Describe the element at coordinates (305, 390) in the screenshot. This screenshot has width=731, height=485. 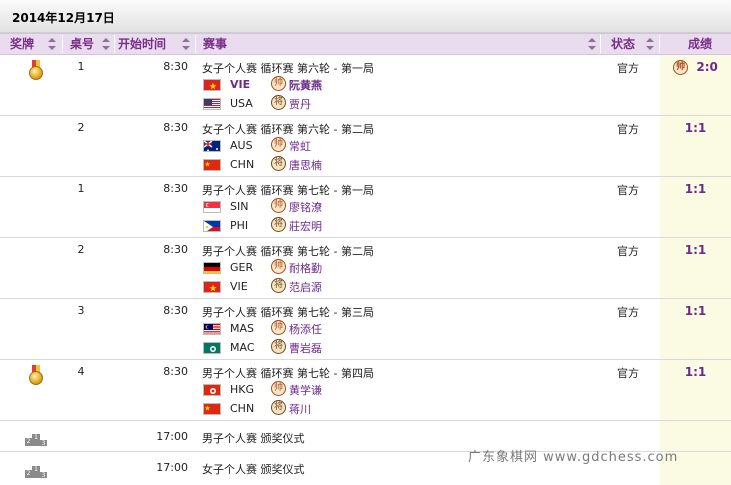
I see `player-name: 黄学谦` at that location.